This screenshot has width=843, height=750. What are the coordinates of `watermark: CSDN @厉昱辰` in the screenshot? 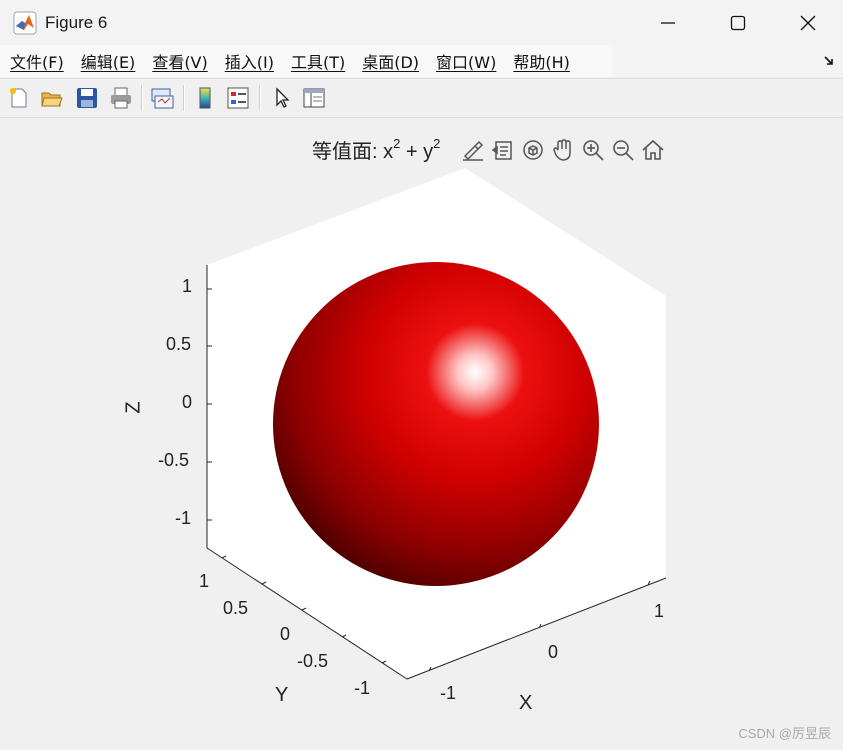 It's located at (784, 733).